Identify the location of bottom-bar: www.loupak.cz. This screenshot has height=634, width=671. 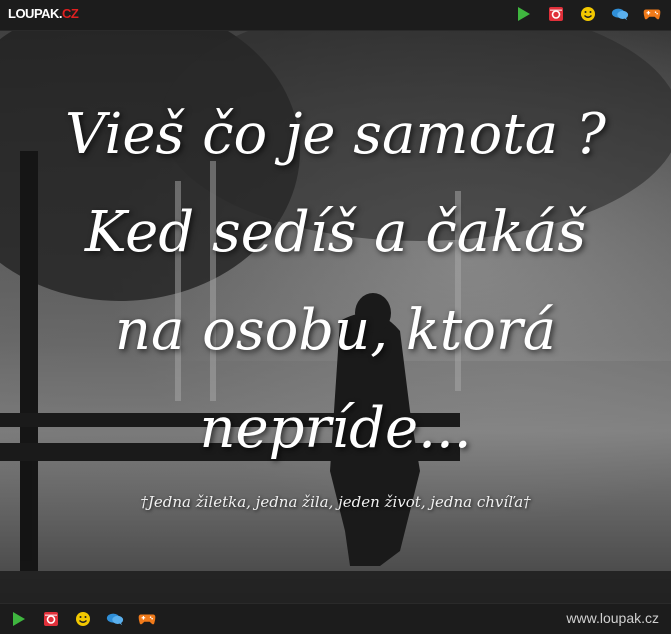
(335, 618).